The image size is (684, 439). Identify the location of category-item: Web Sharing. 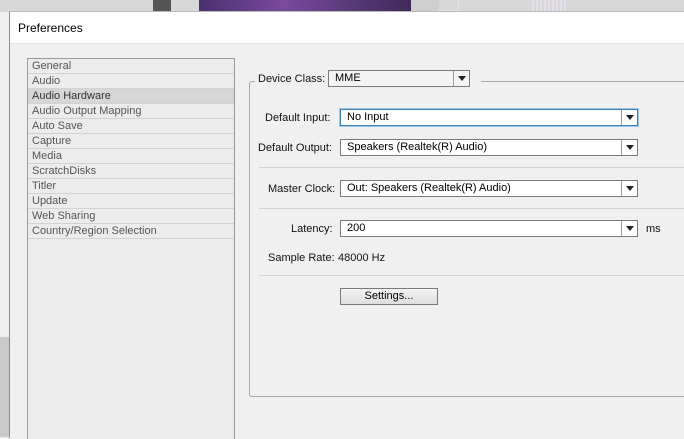
(131, 216).